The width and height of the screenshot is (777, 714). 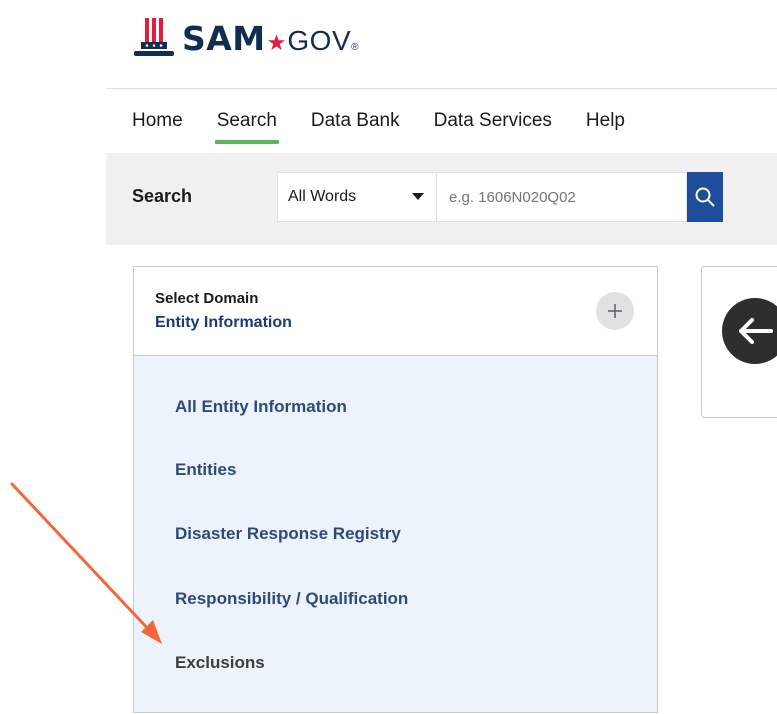 What do you see at coordinates (247, 124) in the screenshot?
I see `nav-search: Search` at bounding box center [247, 124].